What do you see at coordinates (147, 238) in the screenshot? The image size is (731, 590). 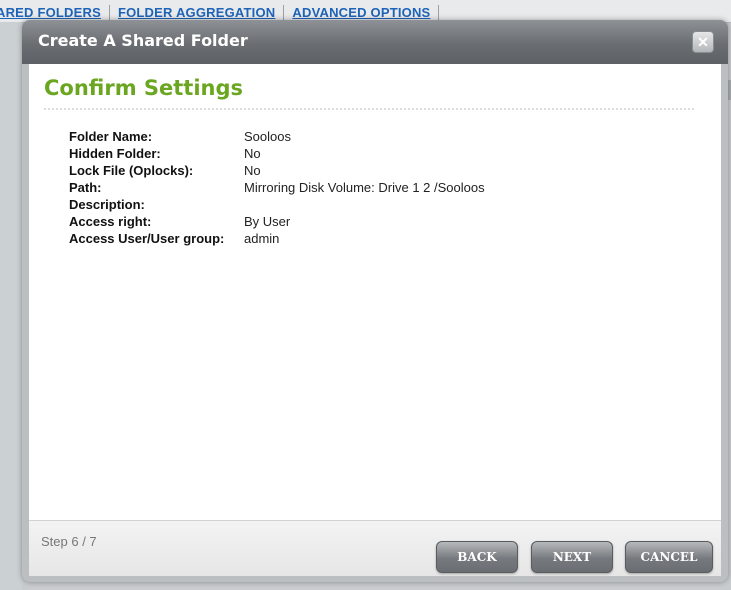 I see `field-label: Access User/User group:` at bounding box center [147, 238].